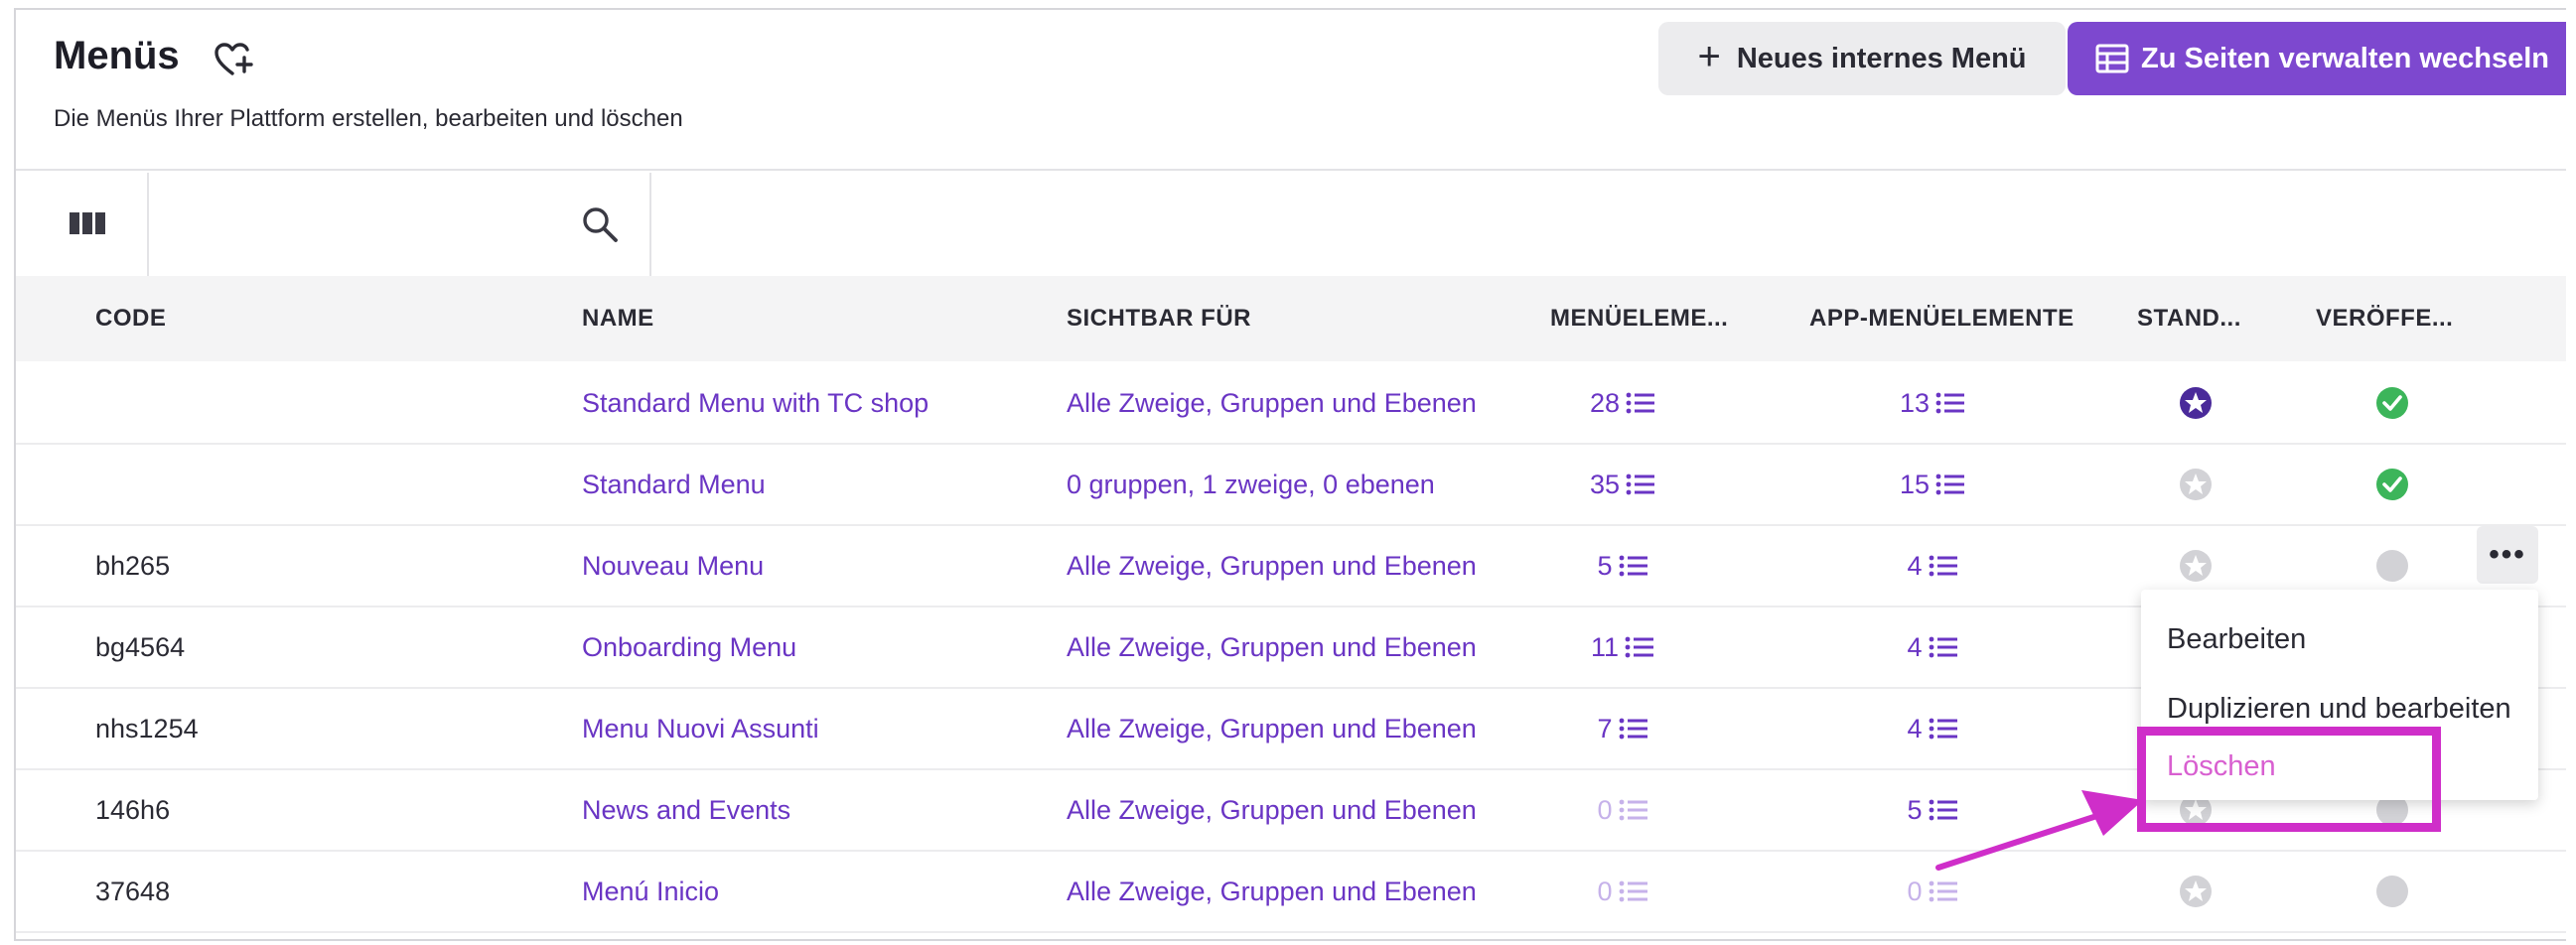  What do you see at coordinates (87, 223) in the screenshot?
I see `columns-icon` at bounding box center [87, 223].